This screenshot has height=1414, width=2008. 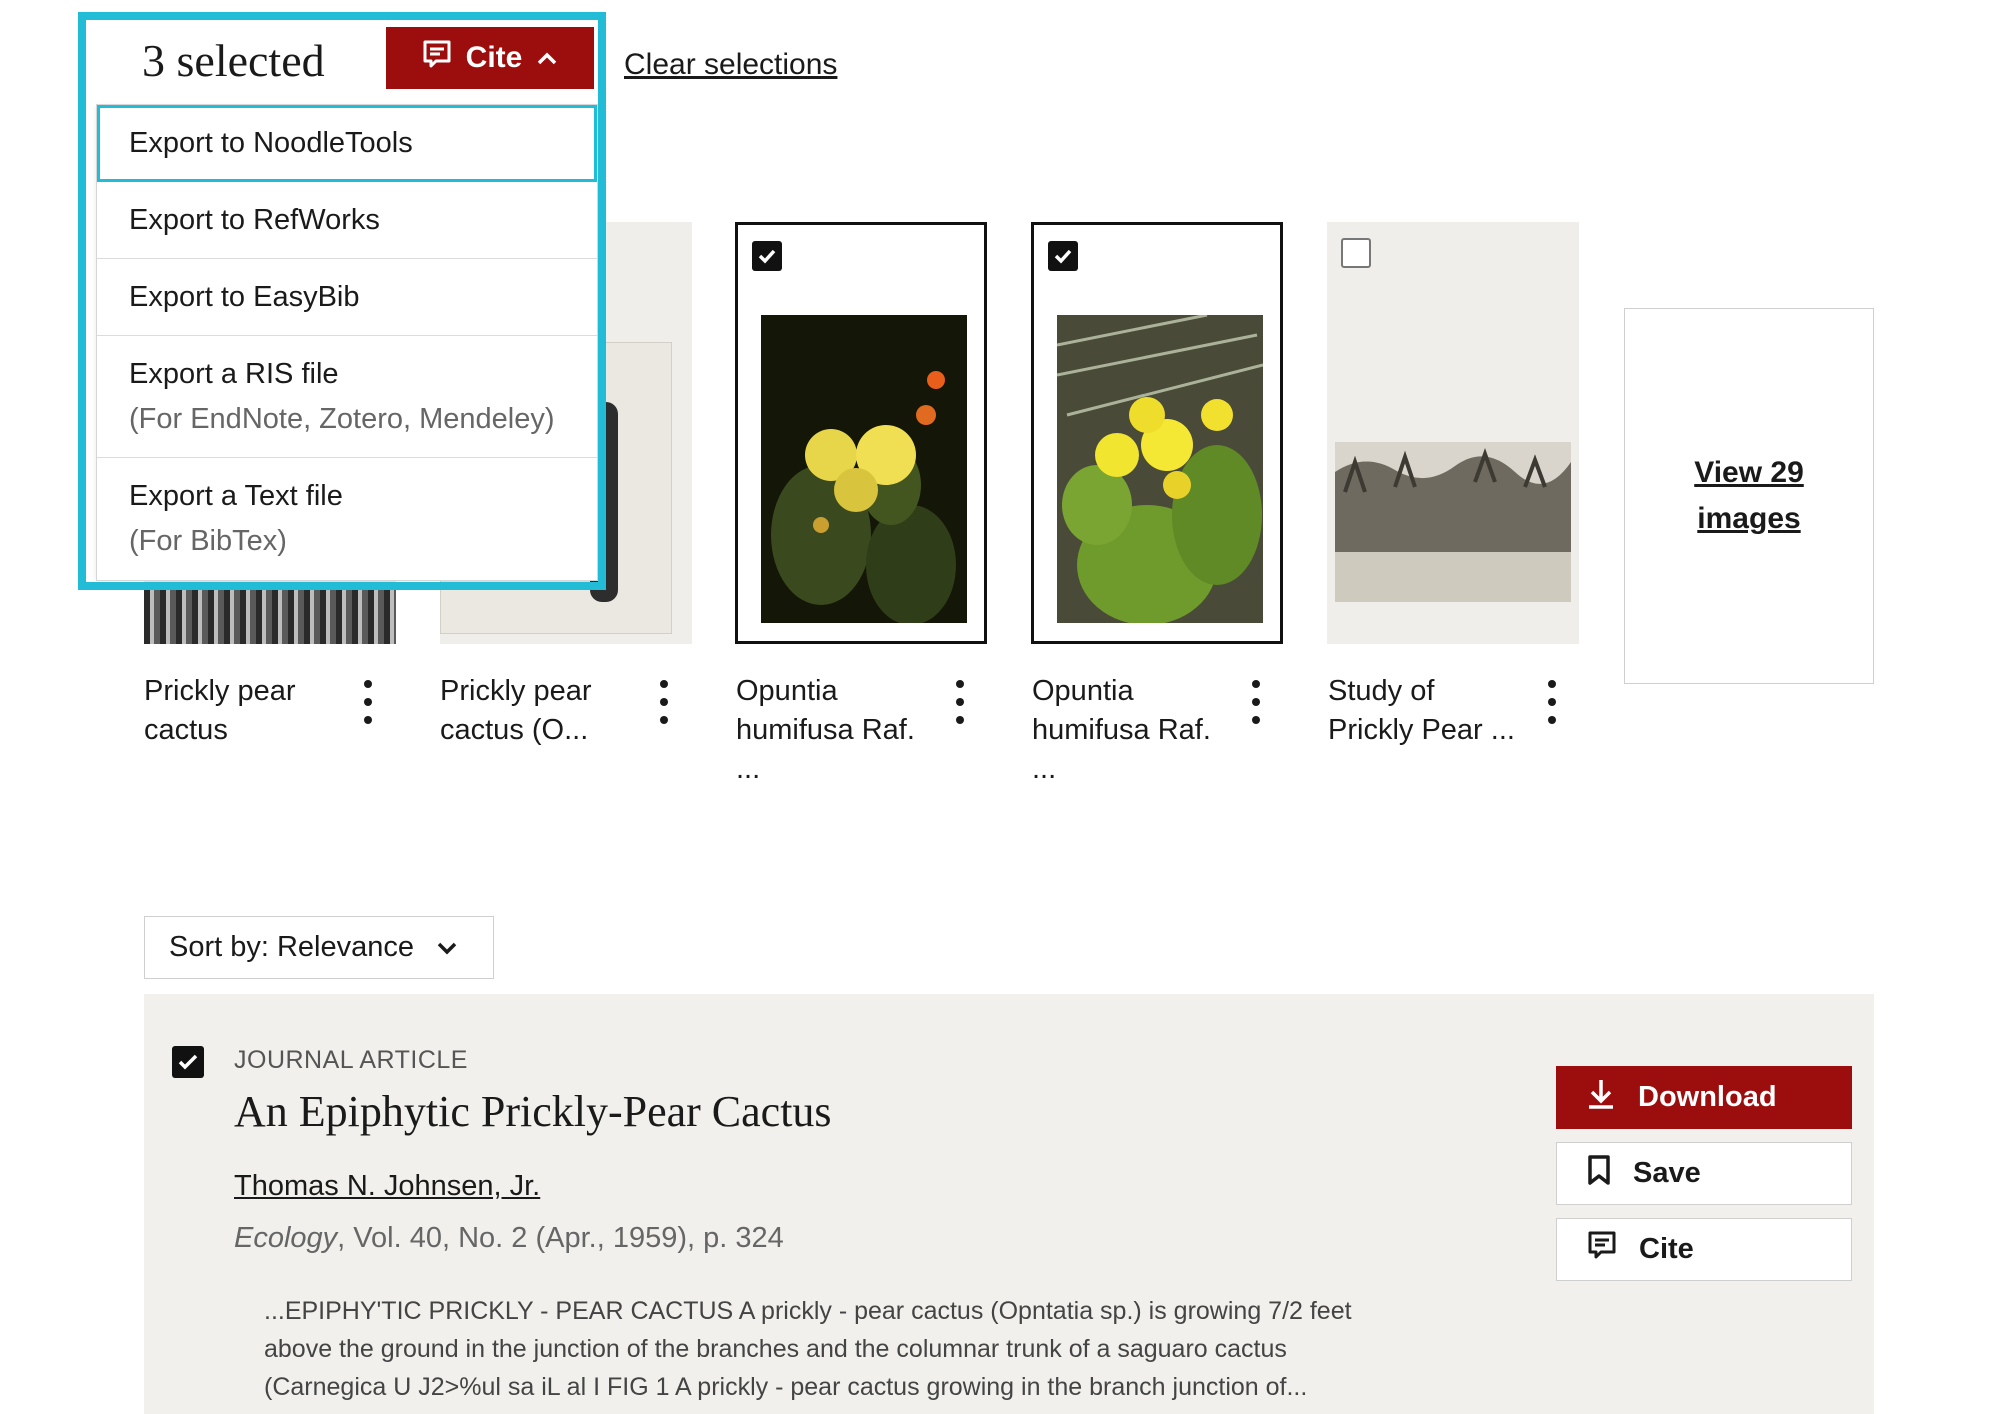 What do you see at coordinates (1599, 1174) in the screenshot?
I see `bookmark-icon` at bounding box center [1599, 1174].